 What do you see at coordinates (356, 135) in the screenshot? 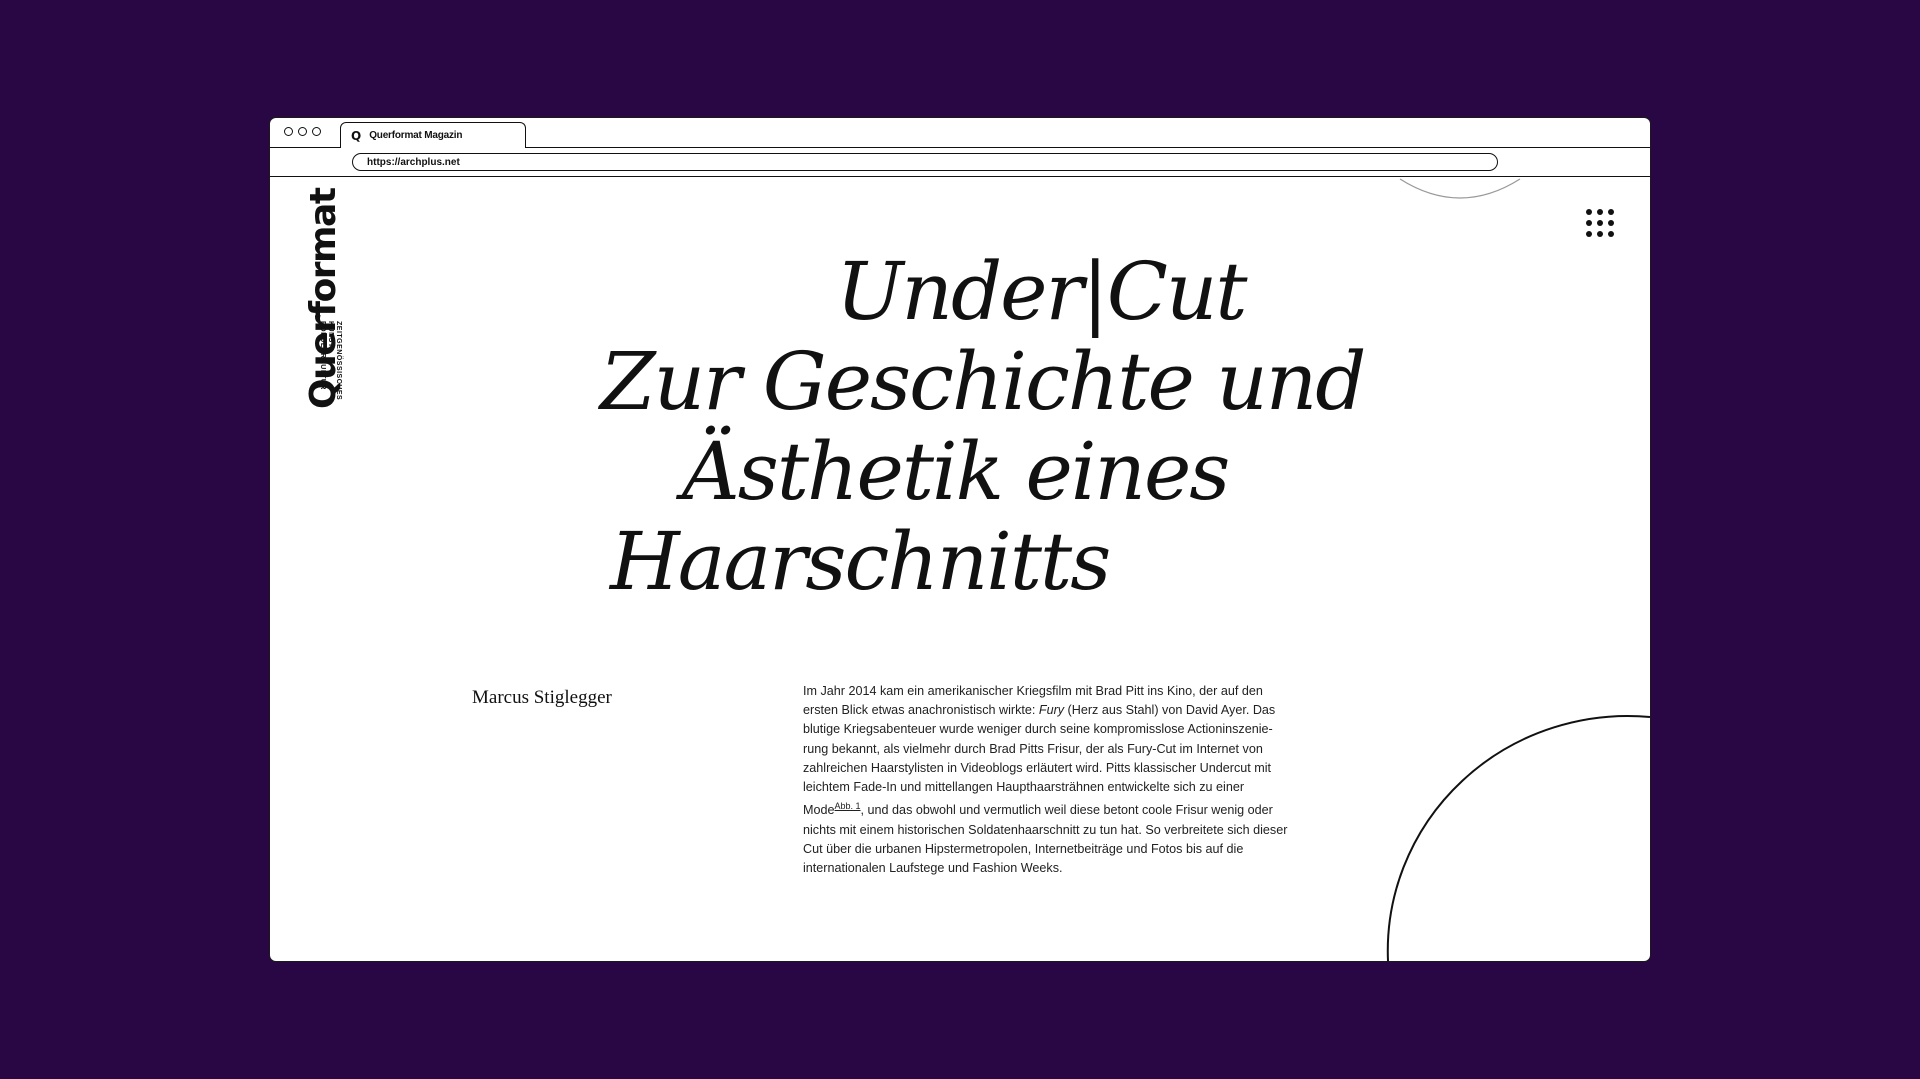
I see `site-favicon-icon: Q` at bounding box center [356, 135].